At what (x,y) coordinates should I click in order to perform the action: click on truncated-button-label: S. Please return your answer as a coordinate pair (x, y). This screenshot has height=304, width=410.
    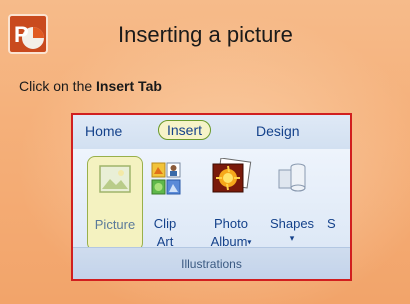
    Looking at the image, I should click on (331, 223).